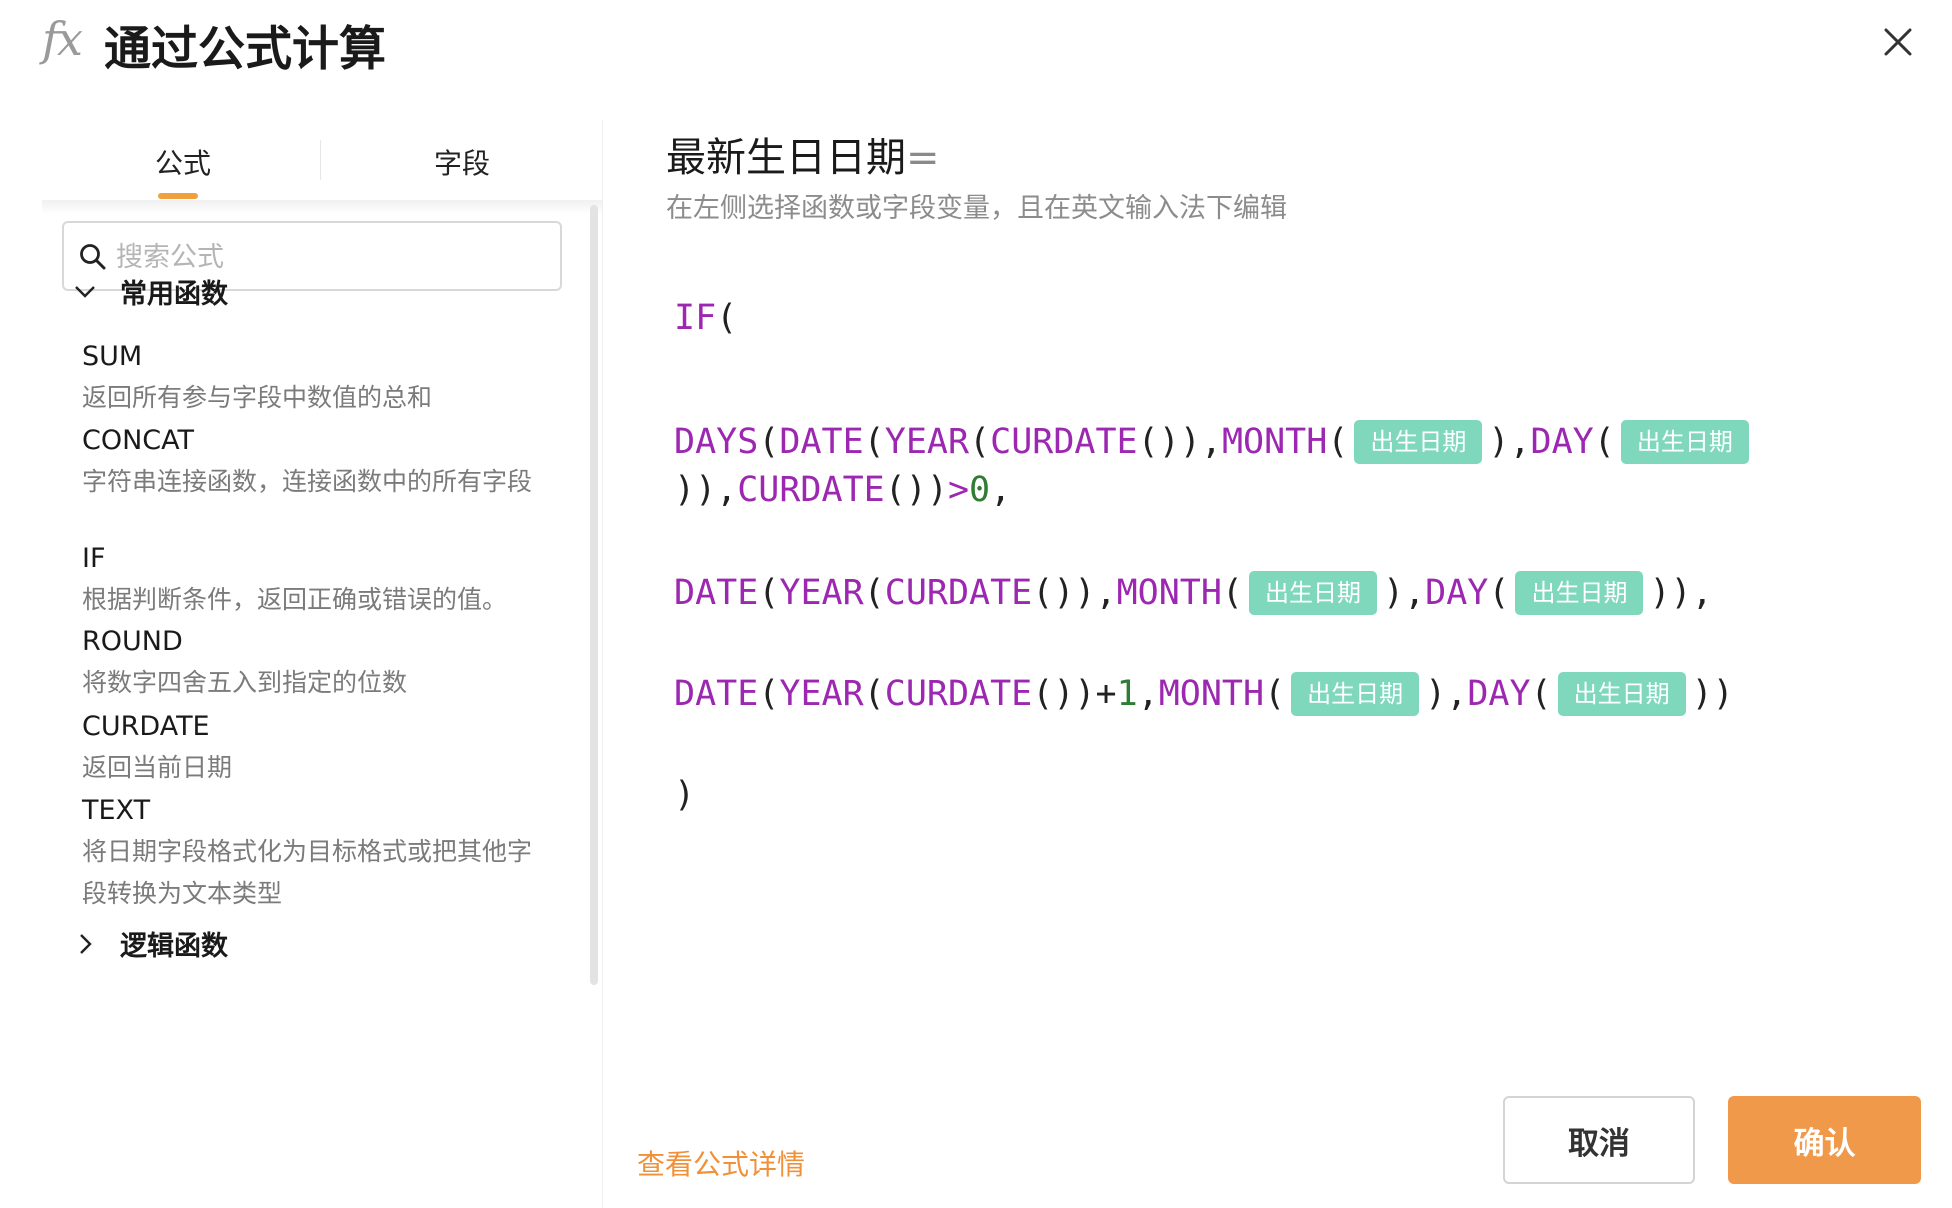 This screenshot has height=1208, width=1952. I want to click on search-icon, so click(93, 257).